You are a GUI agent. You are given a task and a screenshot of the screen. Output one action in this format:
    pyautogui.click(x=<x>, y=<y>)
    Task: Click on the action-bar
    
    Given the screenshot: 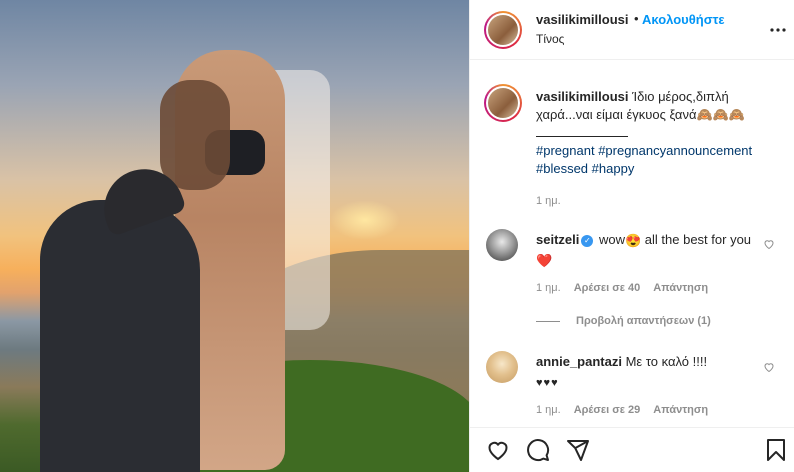 What is the action you would take?
    pyautogui.click(x=632, y=449)
    